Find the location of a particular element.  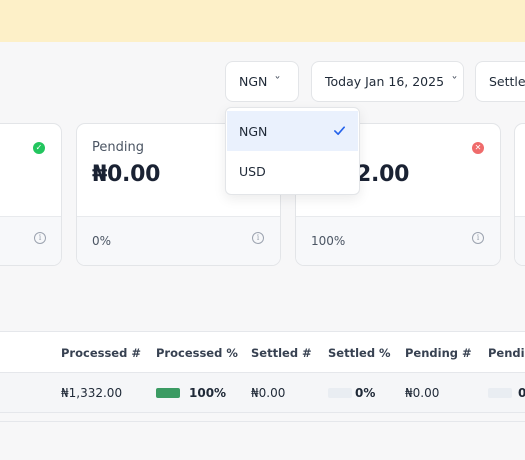

processed-progress-bar is located at coordinates (168, 393).